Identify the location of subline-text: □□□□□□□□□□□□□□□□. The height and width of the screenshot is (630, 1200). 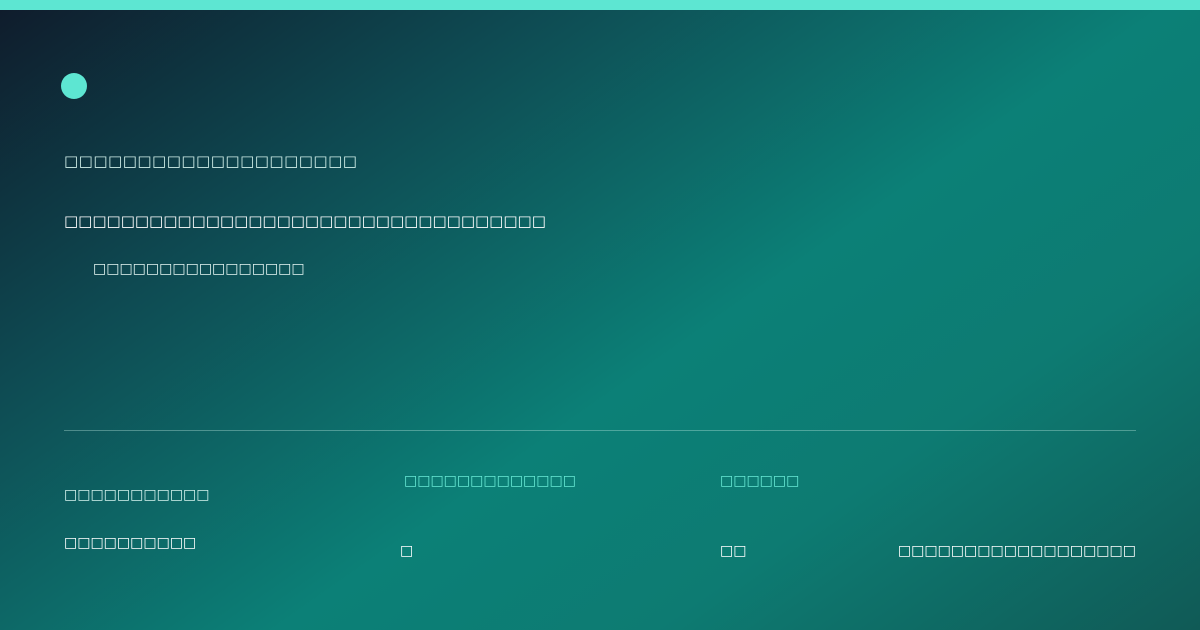
(199, 269).